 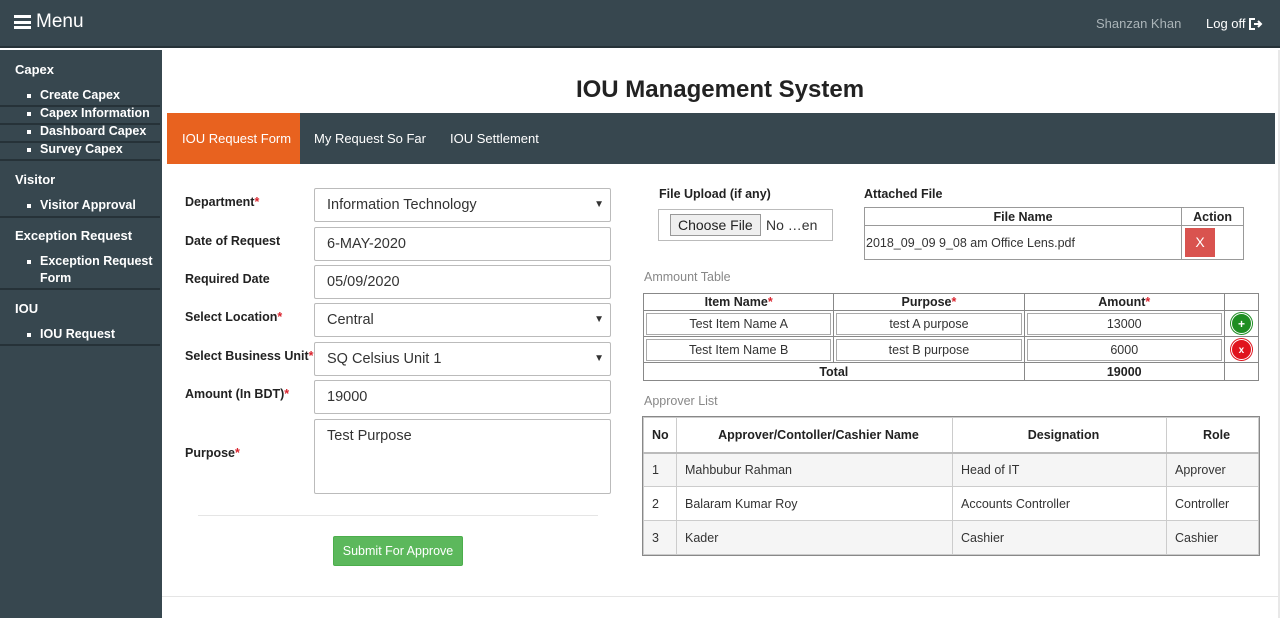 I want to click on file-status-text: No …en, so click(x=792, y=225).